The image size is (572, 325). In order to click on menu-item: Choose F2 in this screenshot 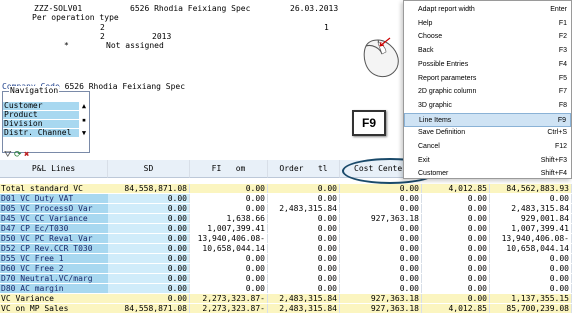, I will do `click(487, 37)`.